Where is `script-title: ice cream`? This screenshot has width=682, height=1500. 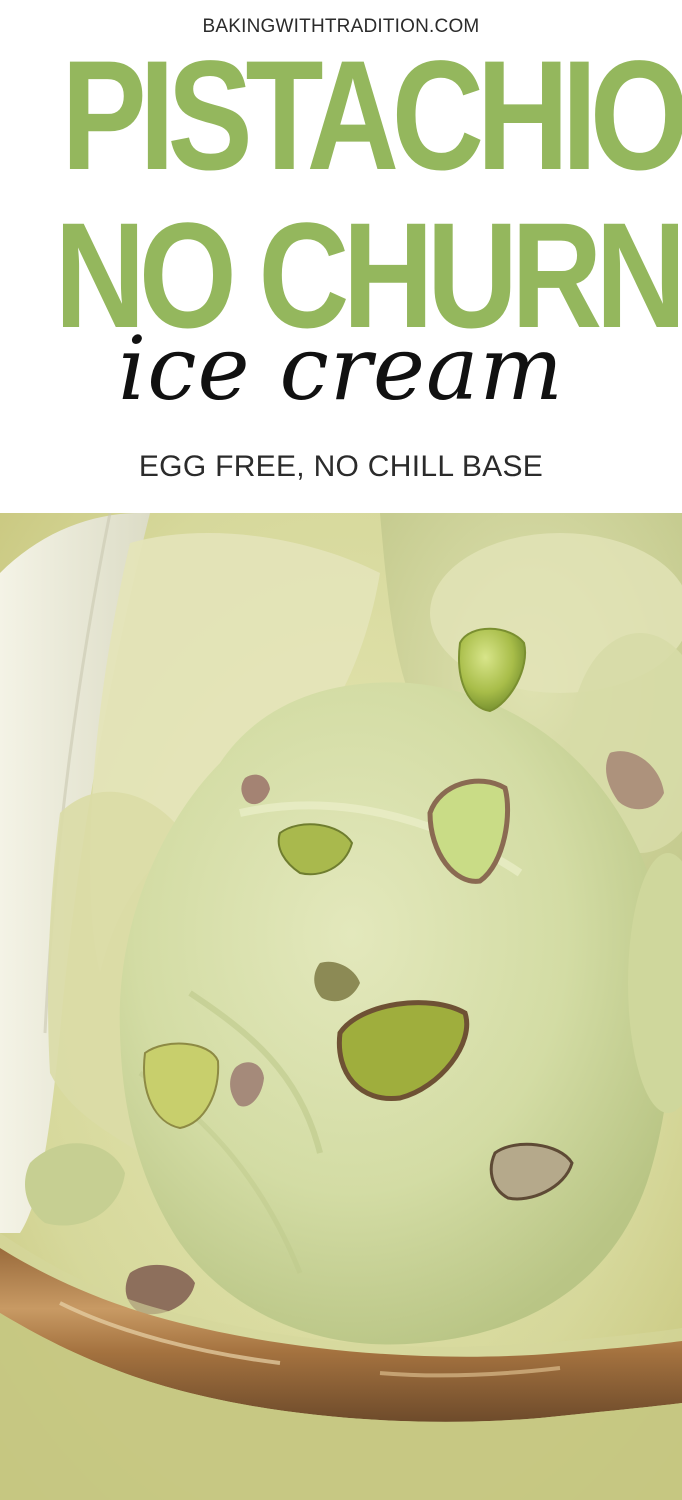
script-title: ice cream is located at coordinates (341, 368).